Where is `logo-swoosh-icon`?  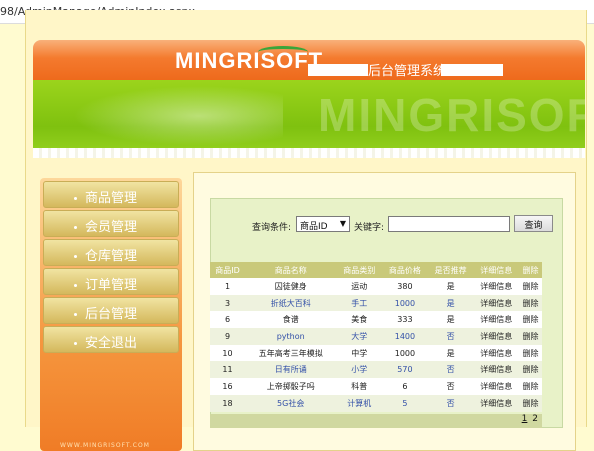
logo-swoosh-icon is located at coordinates (283, 52).